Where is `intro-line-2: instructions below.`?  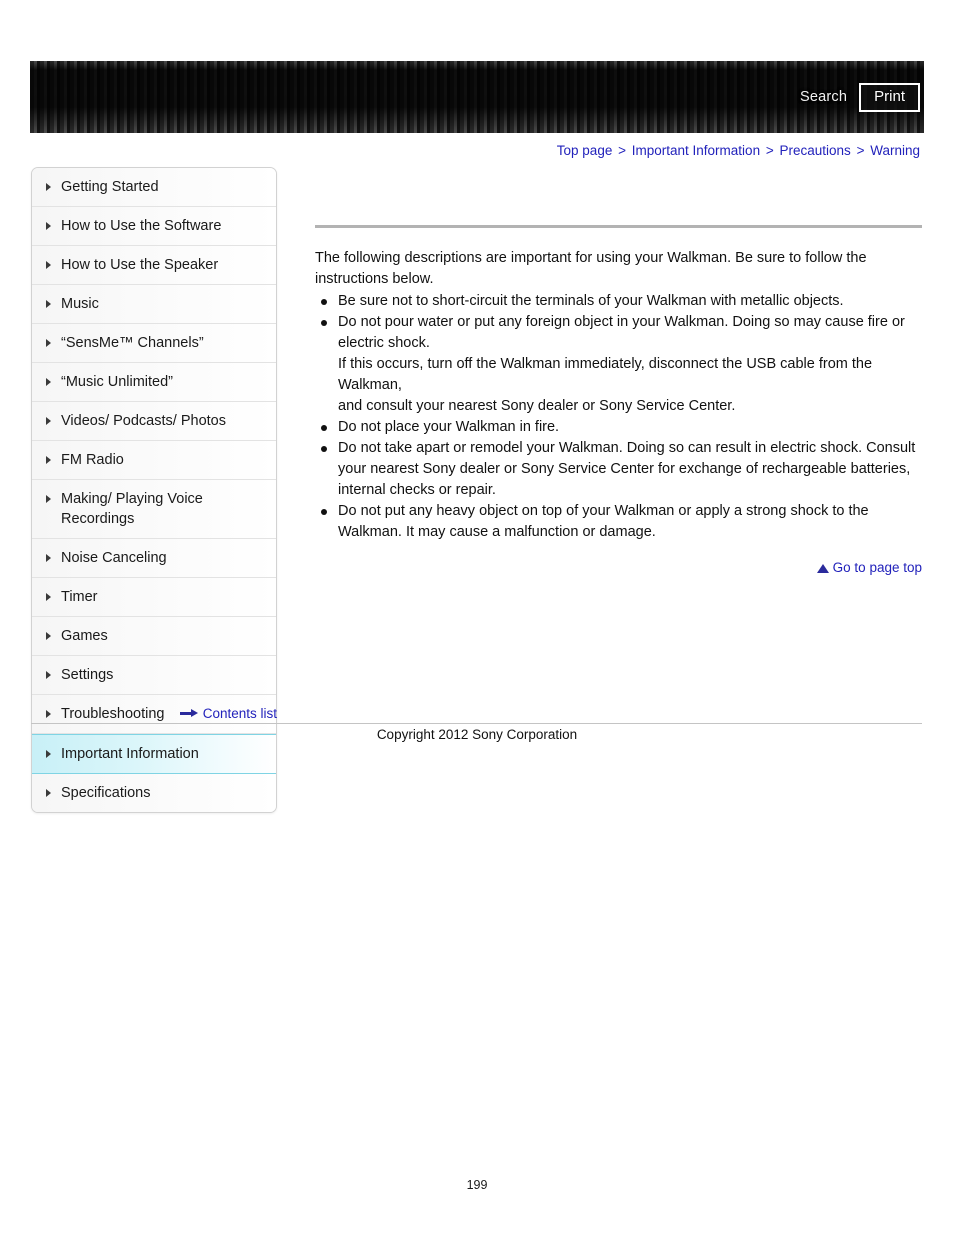
intro-line-2: instructions below. is located at coordinates (374, 279).